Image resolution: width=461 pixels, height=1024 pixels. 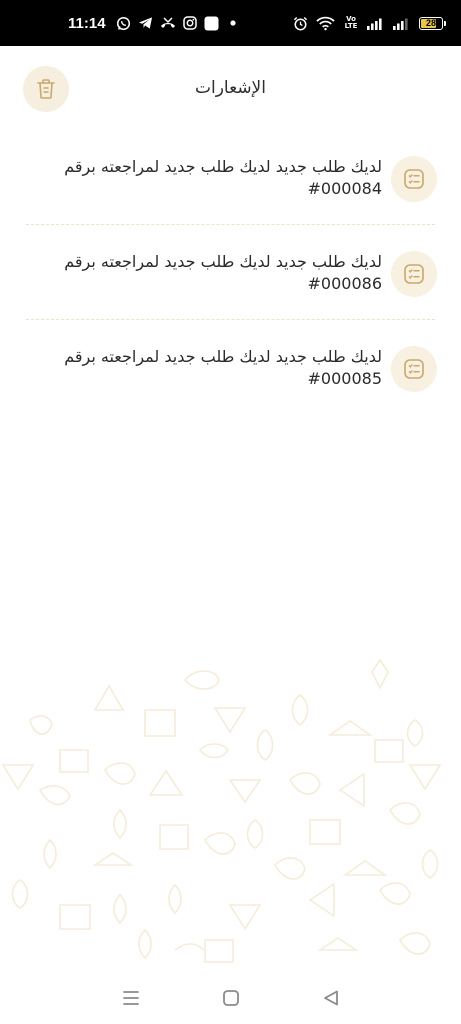 I want to click on status-bar: 11:14 Vo LTE 28, so click(x=230, y=23).